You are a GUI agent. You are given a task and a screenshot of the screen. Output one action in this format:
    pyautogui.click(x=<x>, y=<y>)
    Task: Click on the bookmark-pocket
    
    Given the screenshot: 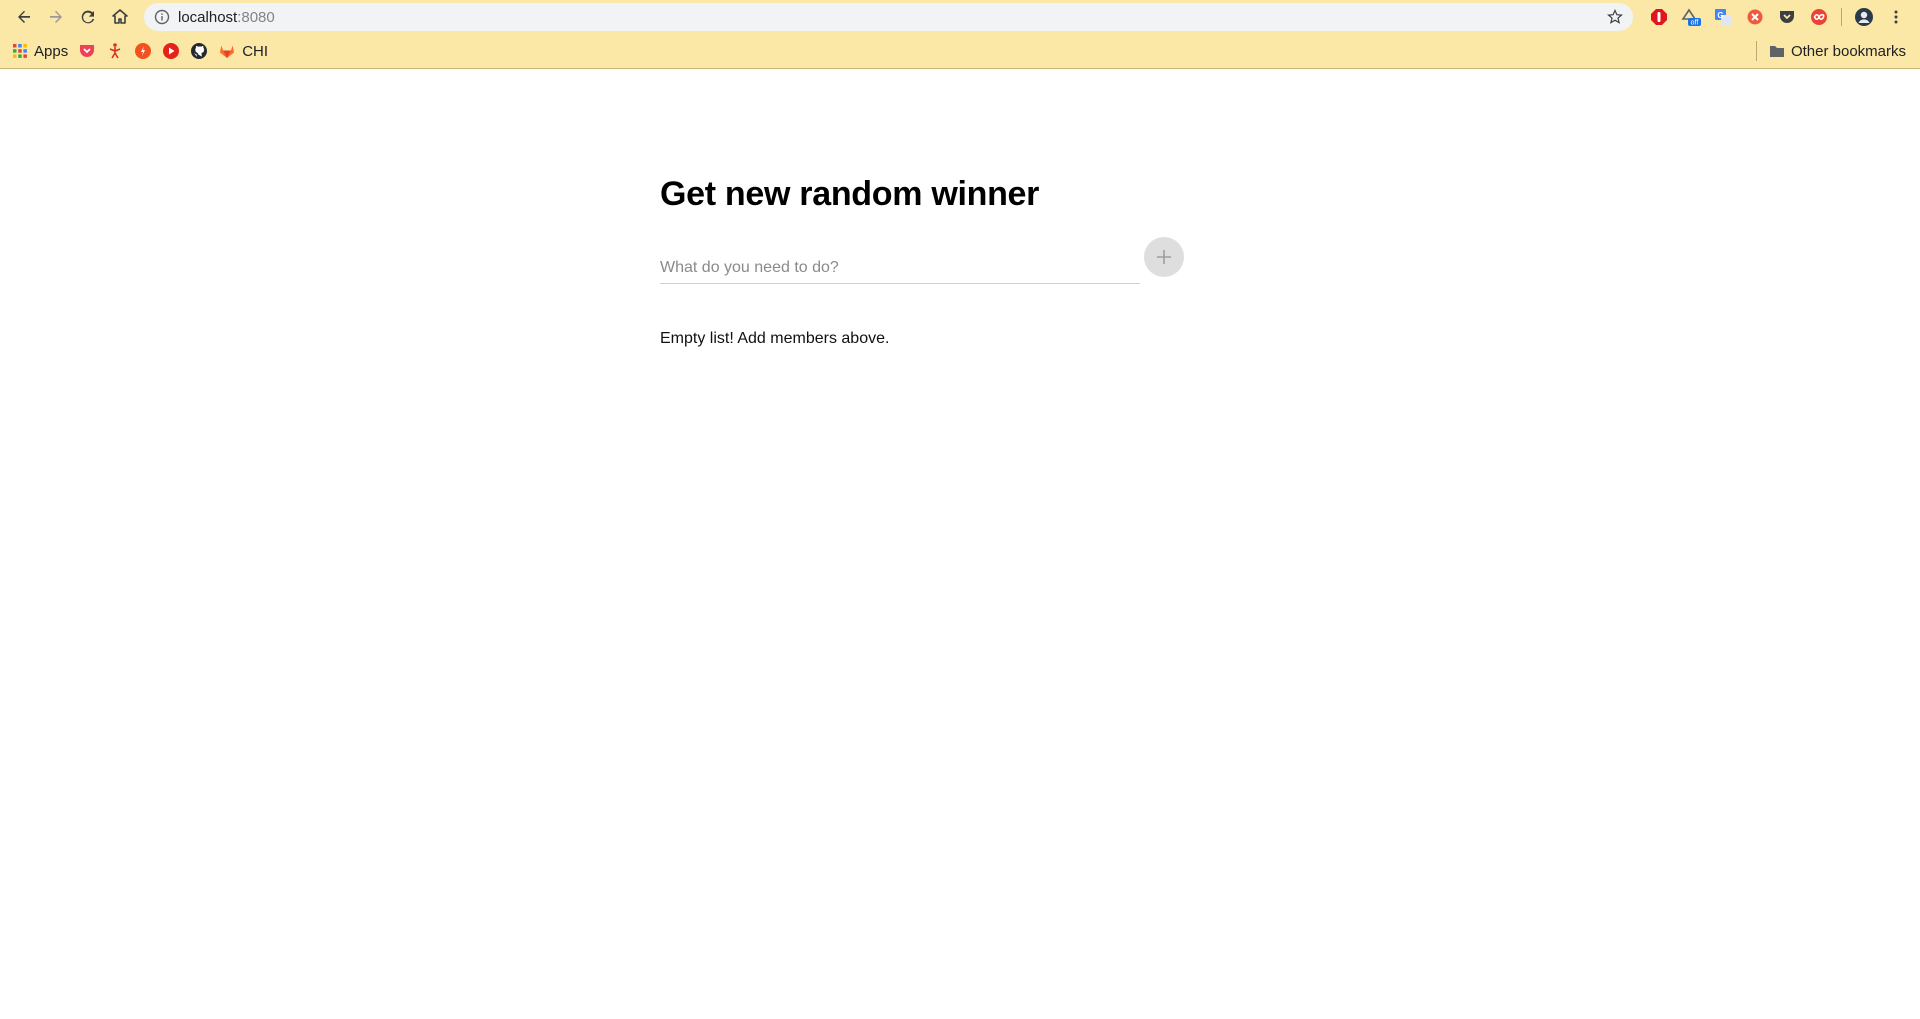 What is the action you would take?
    pyautogui.click(x=87, y=51)
    